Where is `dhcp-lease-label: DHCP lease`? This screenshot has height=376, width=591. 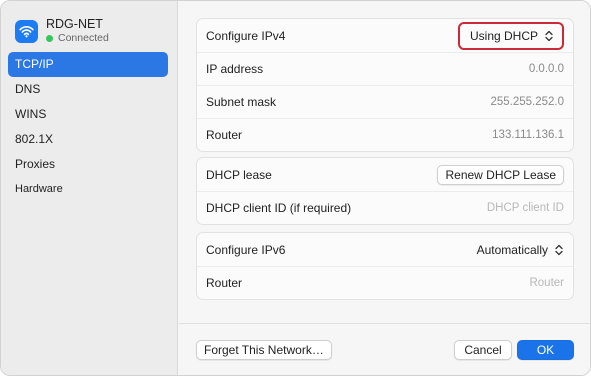 dhcp-lease-label: DHCP lease is located at coordinates (239, 174).